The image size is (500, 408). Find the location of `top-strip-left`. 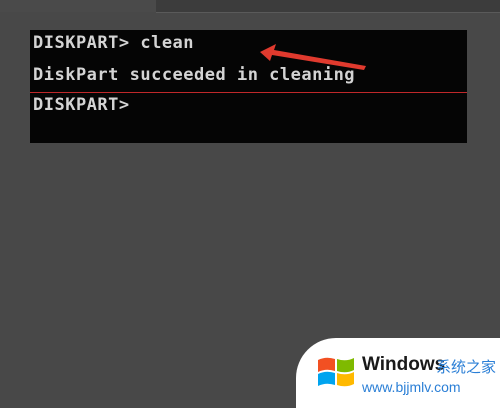

top-strip-left is located at coordinates (78, 6).